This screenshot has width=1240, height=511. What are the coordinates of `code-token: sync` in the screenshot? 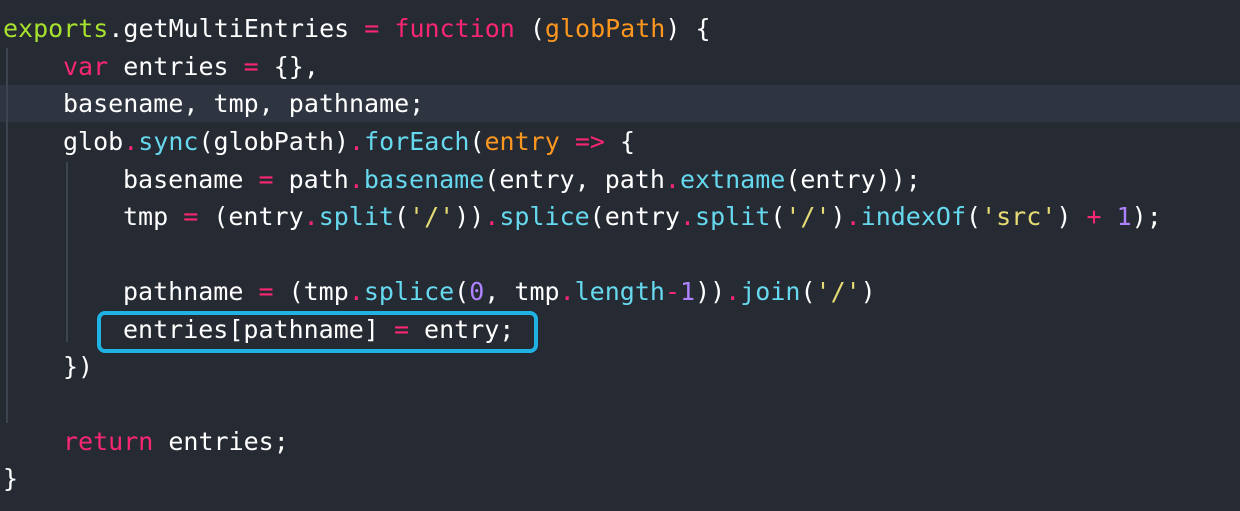 It's located at (168, 141).